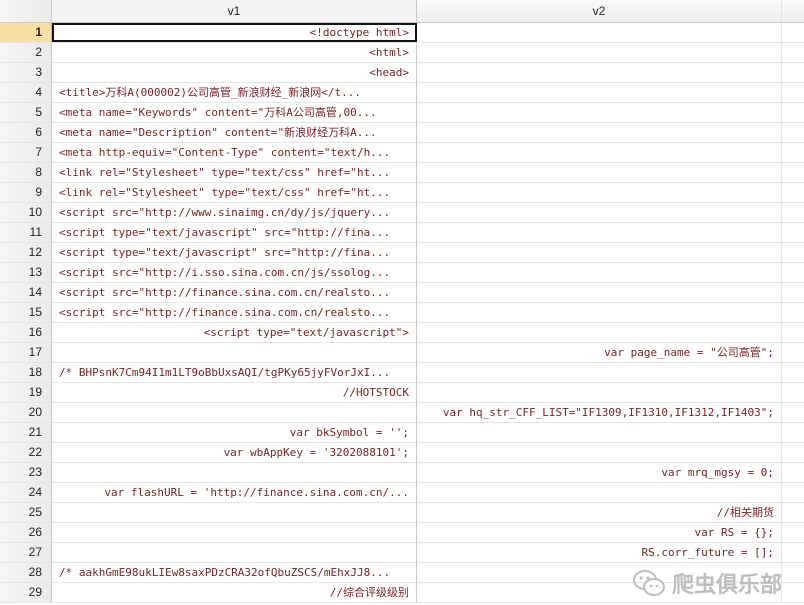 This screenshot has height=605, width=804. I want to click on row-number: 25, so click(26, 512).